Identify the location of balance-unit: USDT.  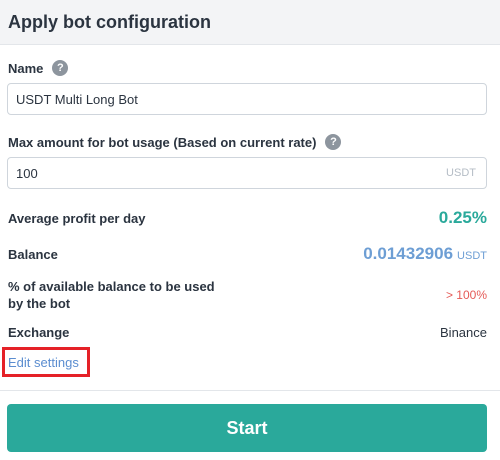
(472, 256).